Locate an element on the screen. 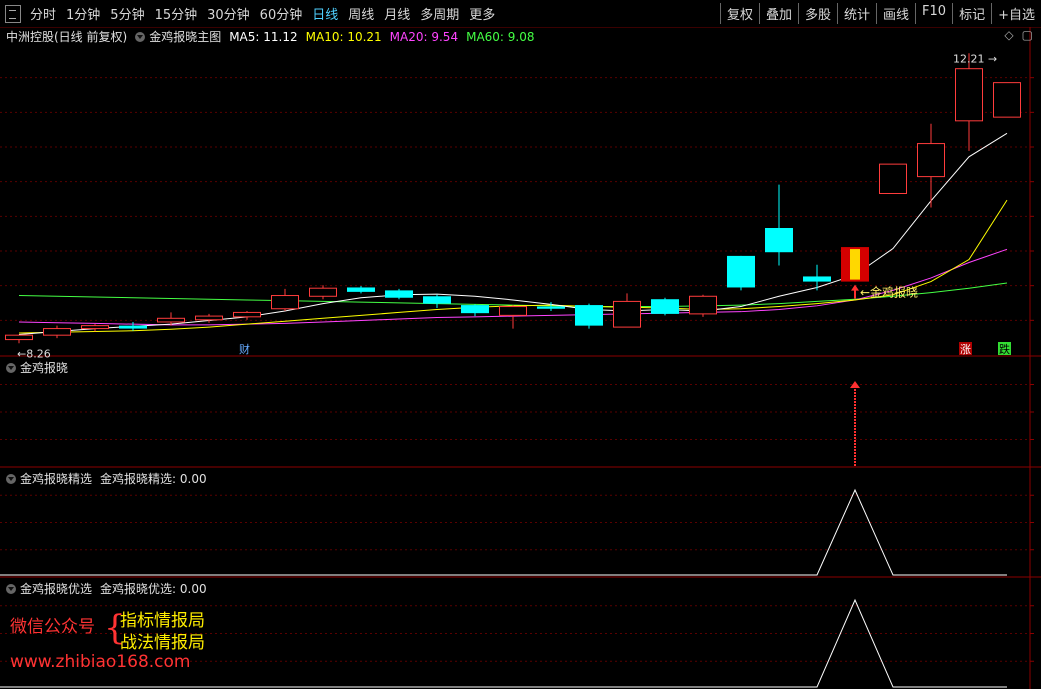  watermark-url: www.zhibiao168.com is located at coordinates (100, 662).